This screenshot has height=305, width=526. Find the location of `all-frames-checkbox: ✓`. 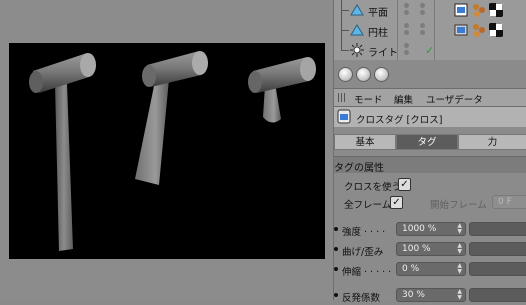

all-frames-checkbox: ✓ is located at coordinates (396, 202).